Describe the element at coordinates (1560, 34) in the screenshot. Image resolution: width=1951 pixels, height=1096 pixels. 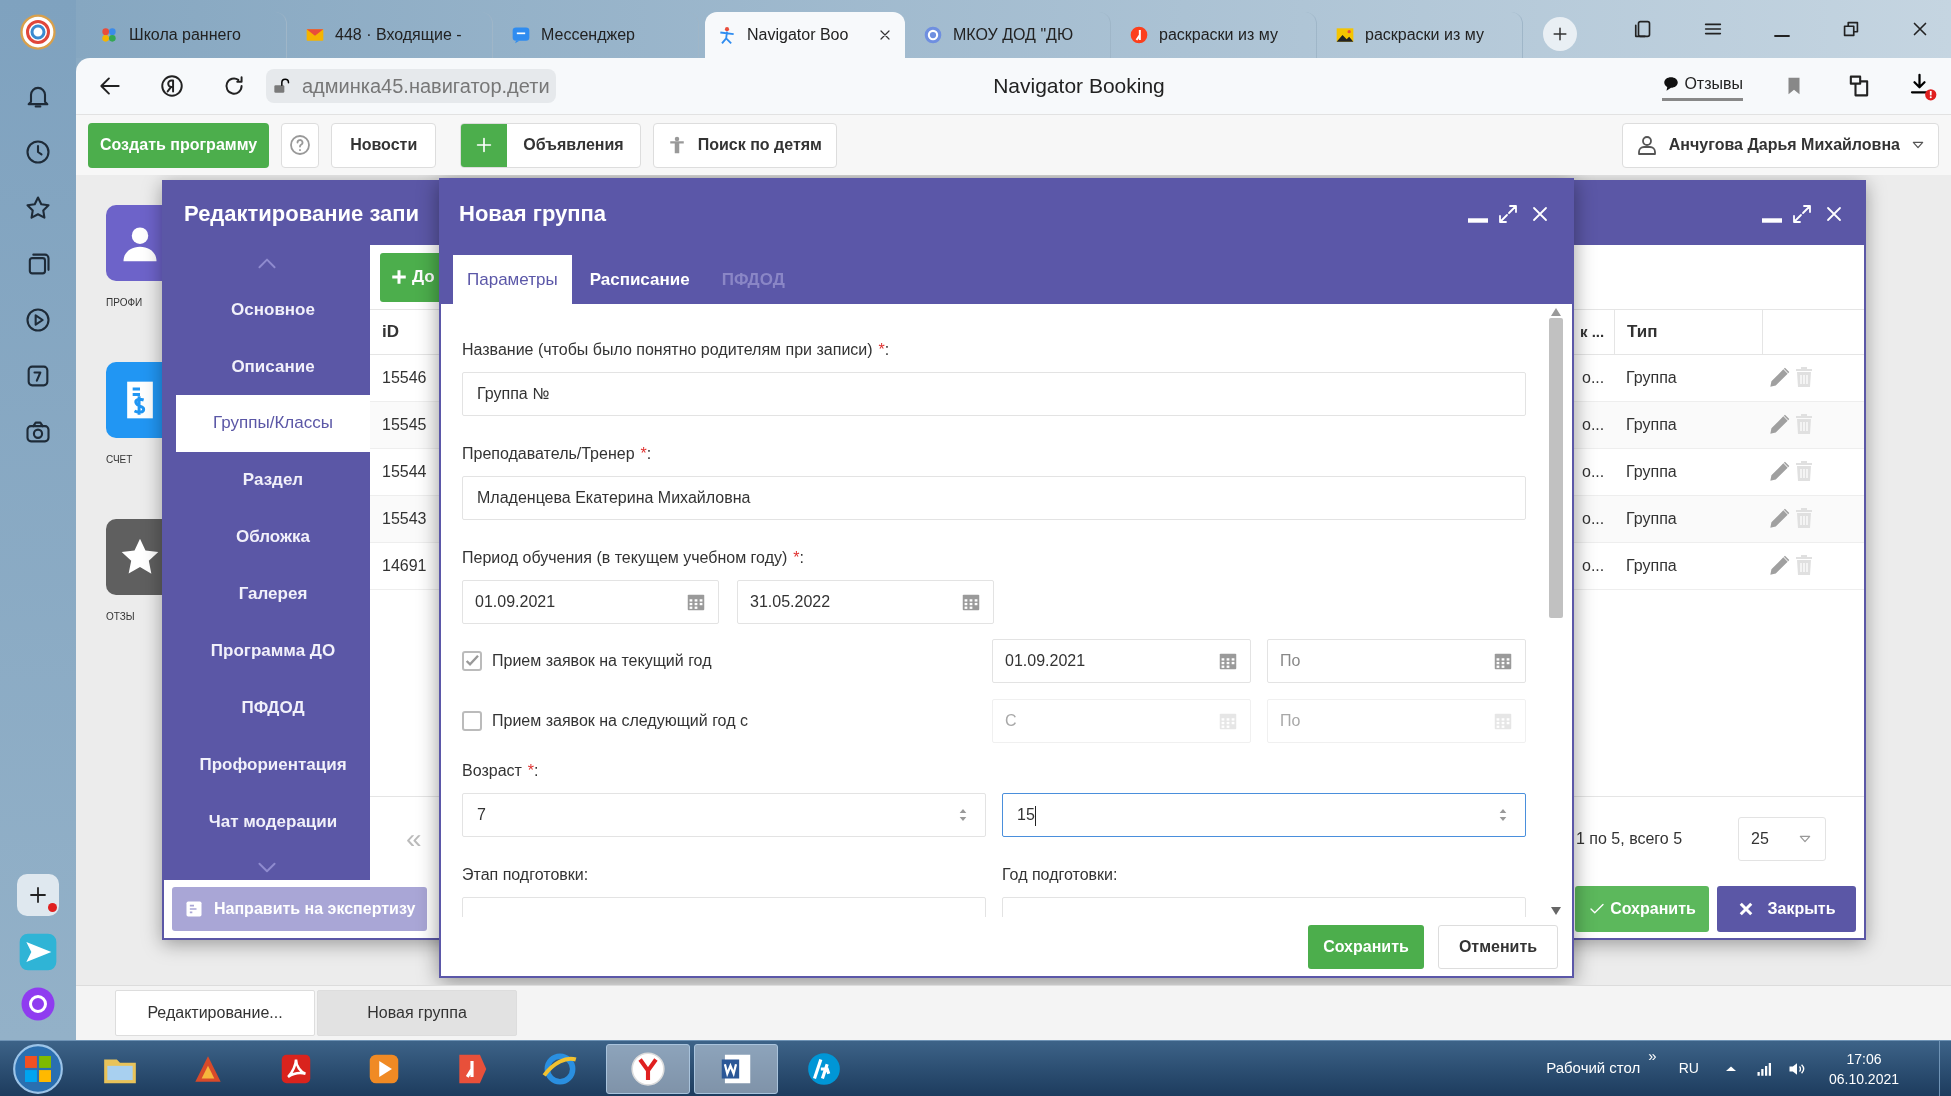
I see `new-tab-button` at that location.